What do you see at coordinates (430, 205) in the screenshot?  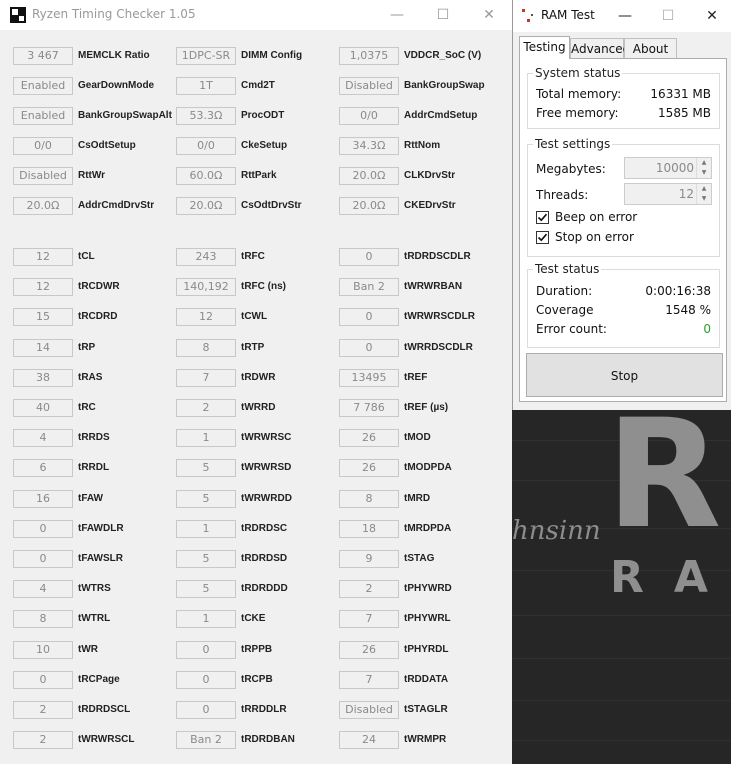 I see `timing-label: CKEDrvStr` at bounding box center [430, 205].